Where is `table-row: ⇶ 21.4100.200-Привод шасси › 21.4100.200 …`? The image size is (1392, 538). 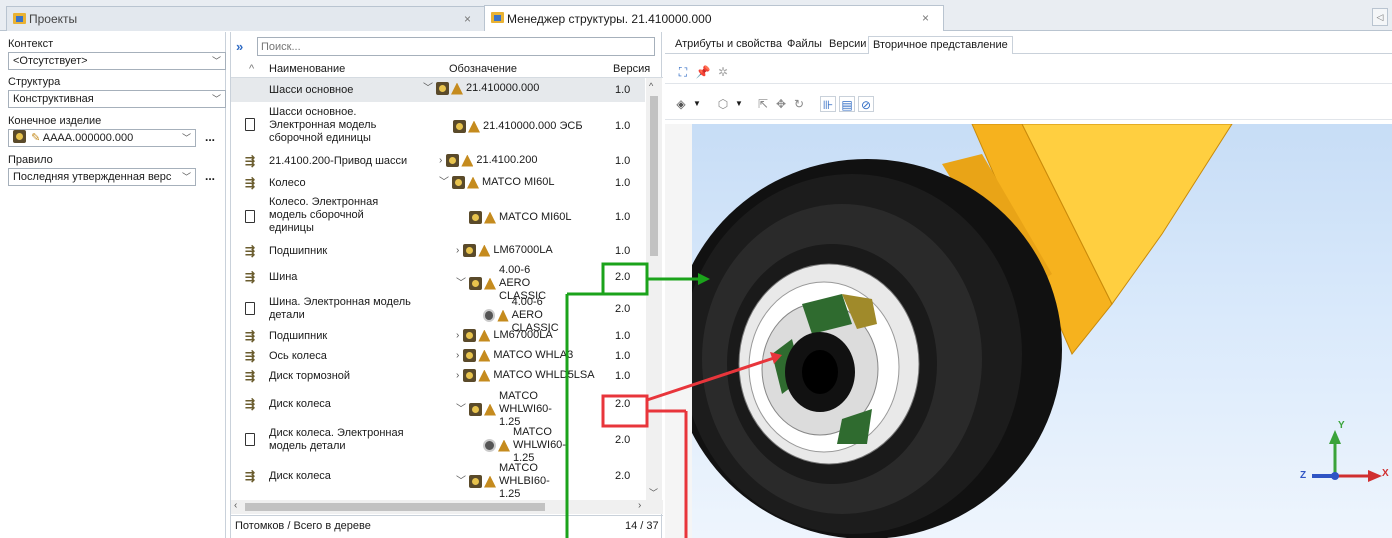 table-row: ⇶ 21.4100.200-Привод шасси › 21.4100.200 … is located at coordinates (438, 161).